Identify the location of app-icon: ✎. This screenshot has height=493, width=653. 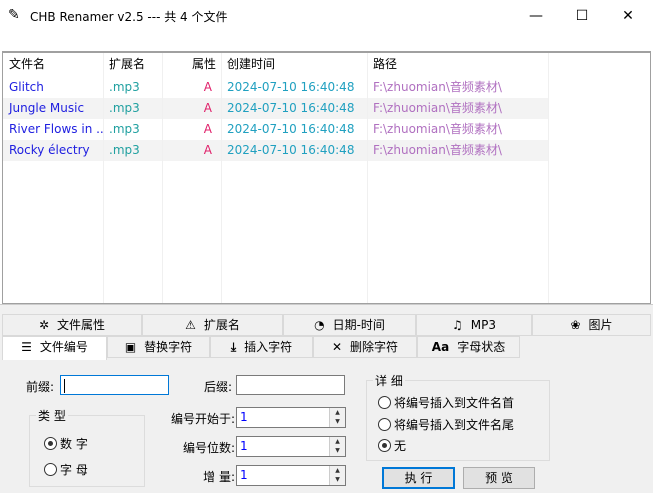
(14, 15).